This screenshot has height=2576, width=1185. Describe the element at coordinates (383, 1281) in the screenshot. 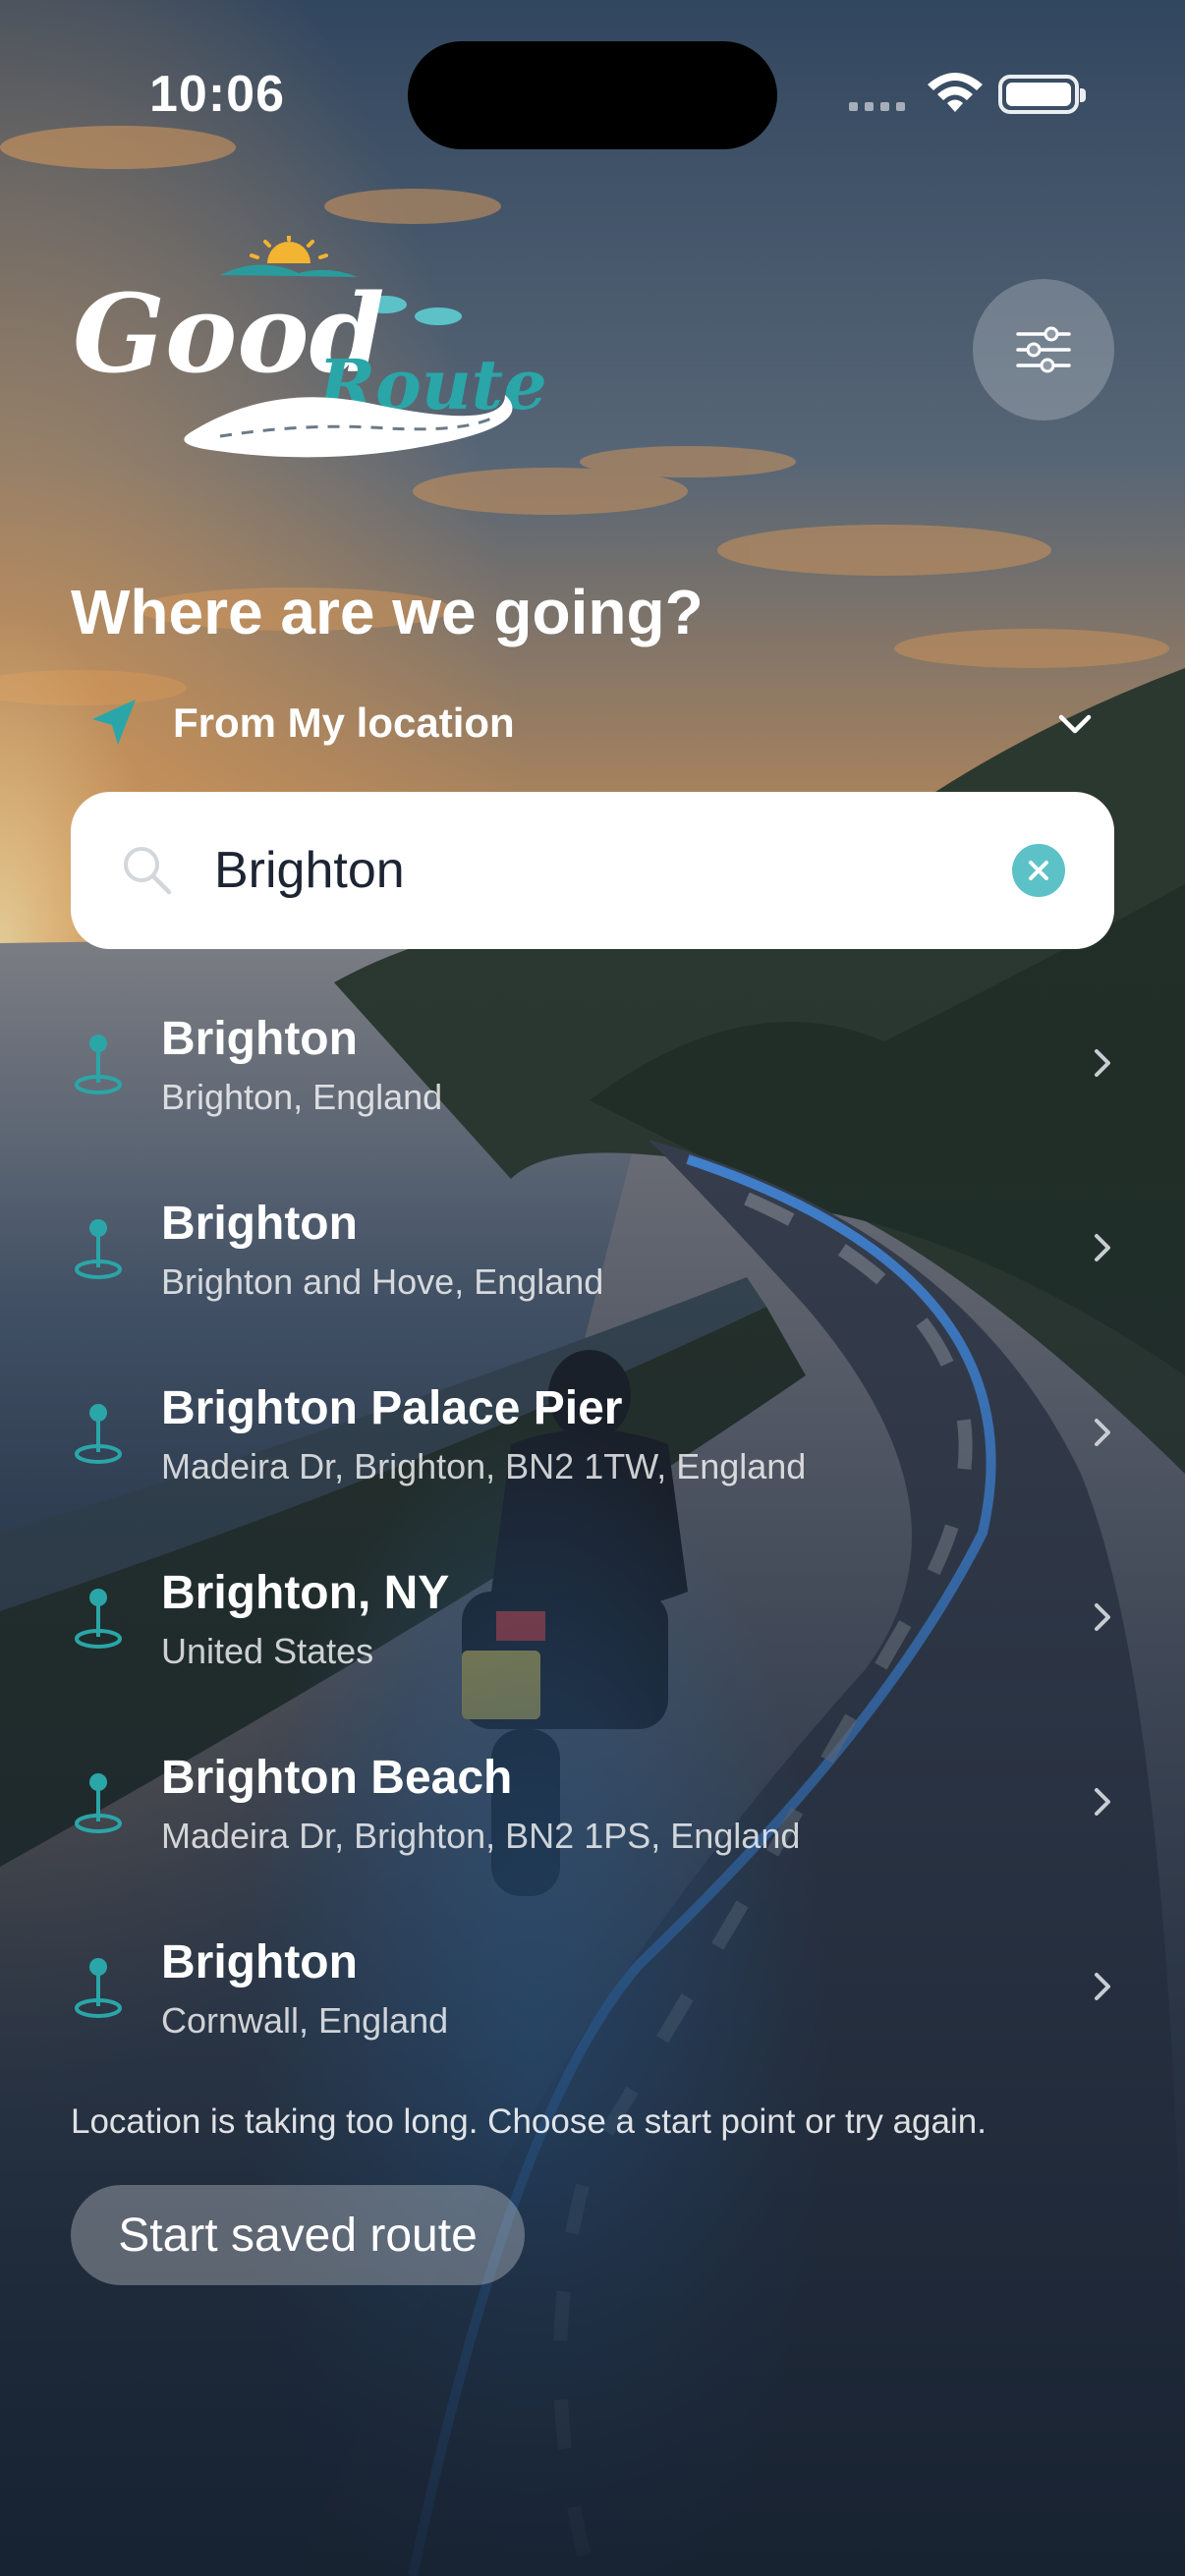

I see `result-subtitle: Brighton and Hove, England` at that location.